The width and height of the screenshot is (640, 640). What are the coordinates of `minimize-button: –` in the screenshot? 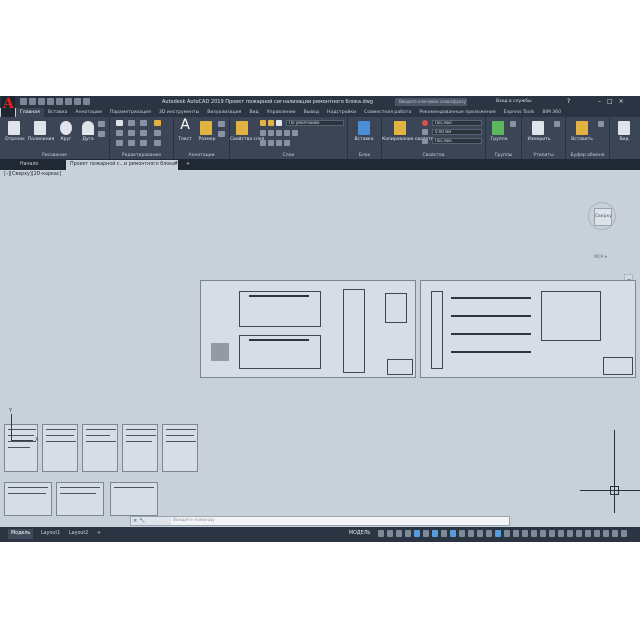 It's located at (599, 102).